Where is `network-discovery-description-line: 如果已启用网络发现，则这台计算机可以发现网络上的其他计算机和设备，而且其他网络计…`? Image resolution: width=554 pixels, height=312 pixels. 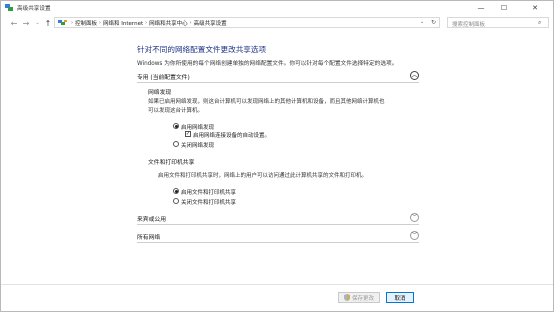 network-discovery-description-line: 如果已启用网络发现，则这台计算机可以发现网络上的其他计算机和设备，而且其他网络计… is located at coordinates (266, 102).